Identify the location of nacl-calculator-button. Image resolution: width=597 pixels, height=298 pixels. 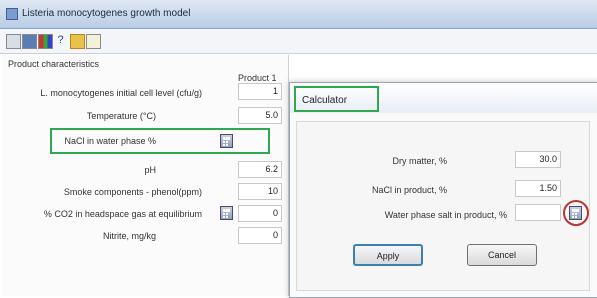
(226, 141).